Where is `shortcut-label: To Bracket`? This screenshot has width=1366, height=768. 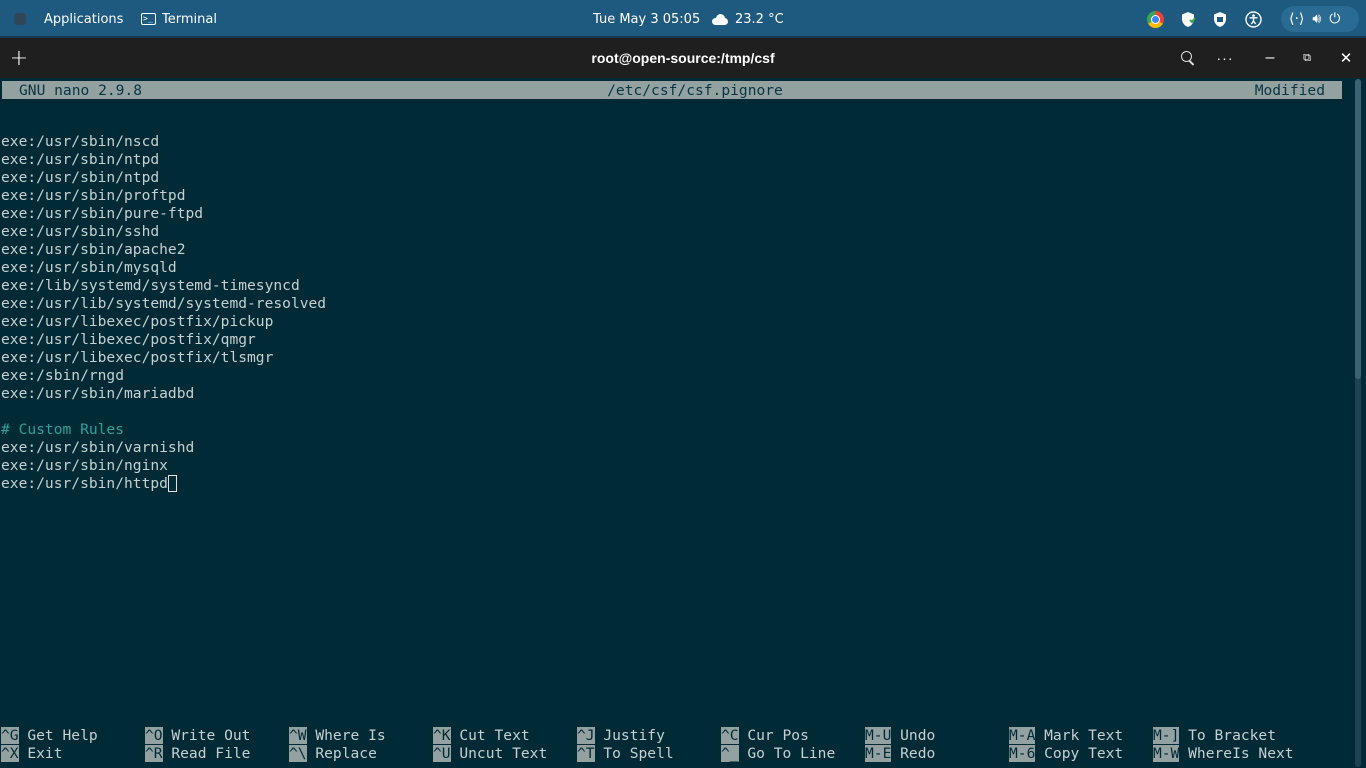
shortcut-label: To Bracket is located at coordinates (1228, 735).